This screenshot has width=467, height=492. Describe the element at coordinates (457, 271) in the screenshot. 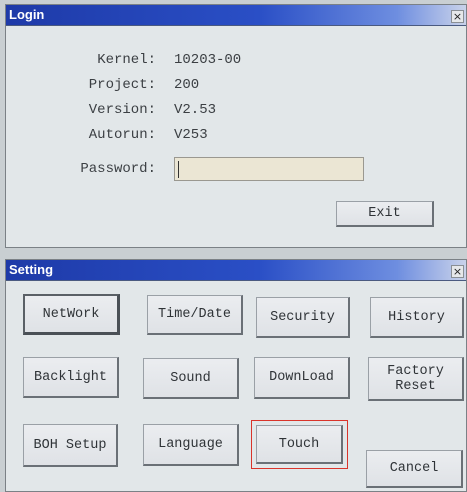

I see `setting-close-button: ×` at that location.